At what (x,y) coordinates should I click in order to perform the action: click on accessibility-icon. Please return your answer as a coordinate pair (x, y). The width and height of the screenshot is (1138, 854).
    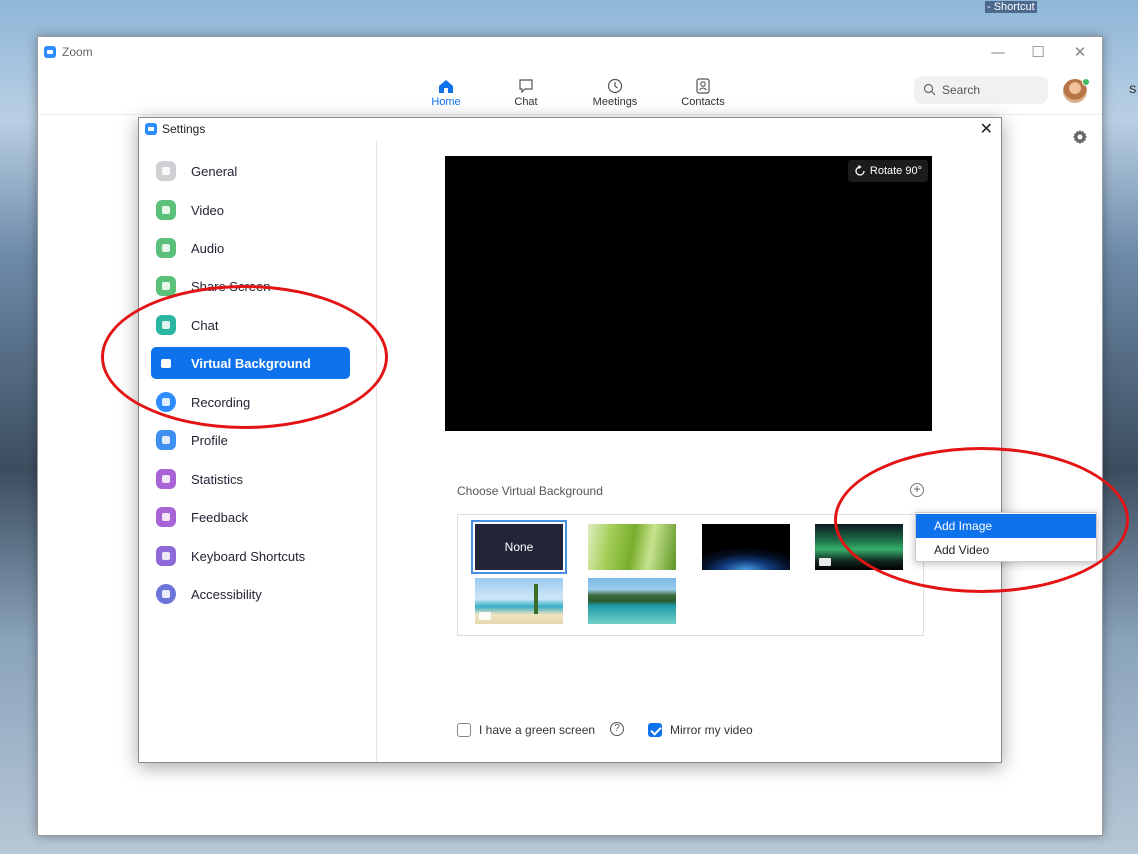
    Looking at the image, I should click on (166, 594).